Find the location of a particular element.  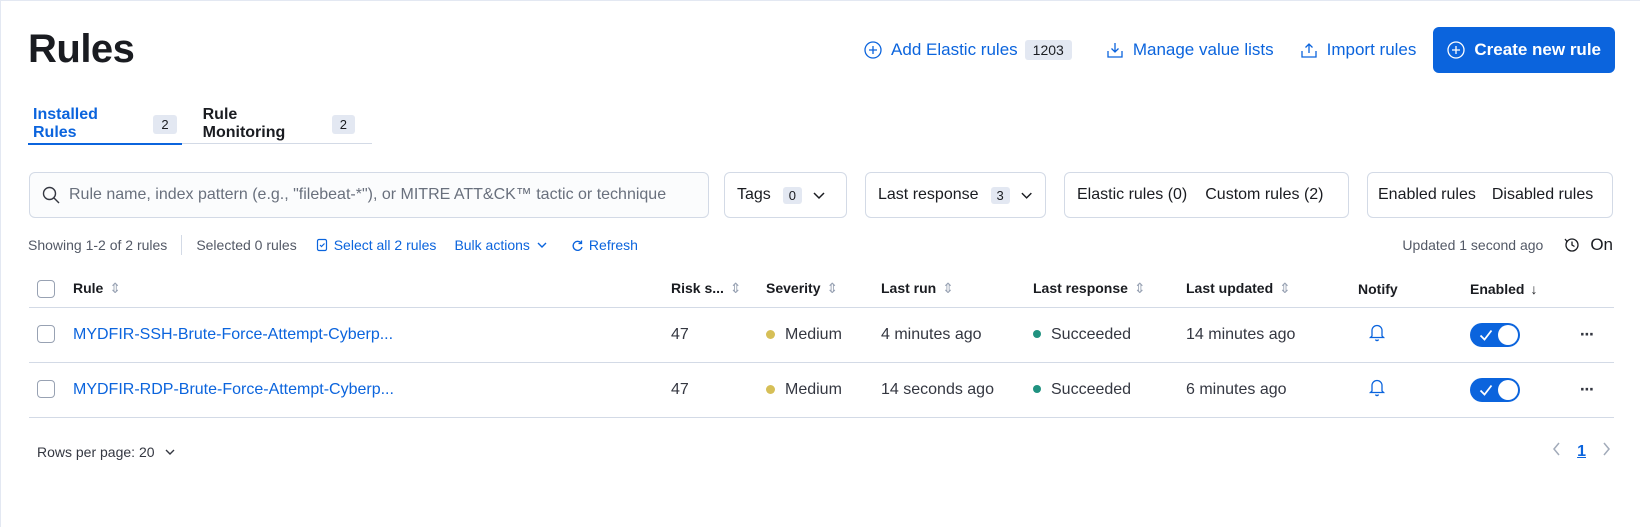

import-rules-label: Import rules is located at coordinates (1371, 49).